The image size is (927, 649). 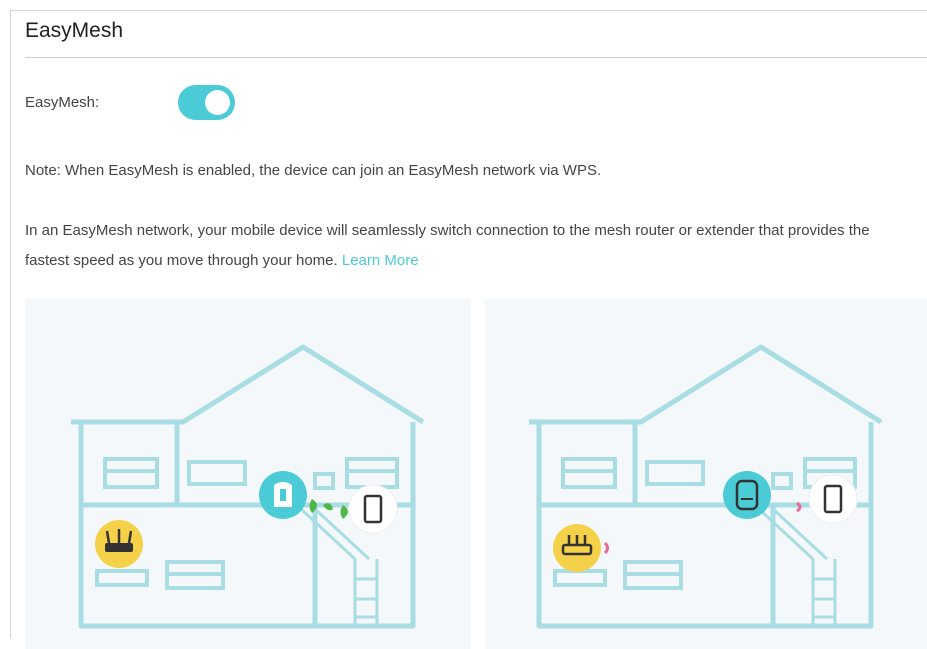 What do you see at coordinates (74, 30) in the screenshot?
I see `section-title: EasyMesh` at bounding box center [74, 30].